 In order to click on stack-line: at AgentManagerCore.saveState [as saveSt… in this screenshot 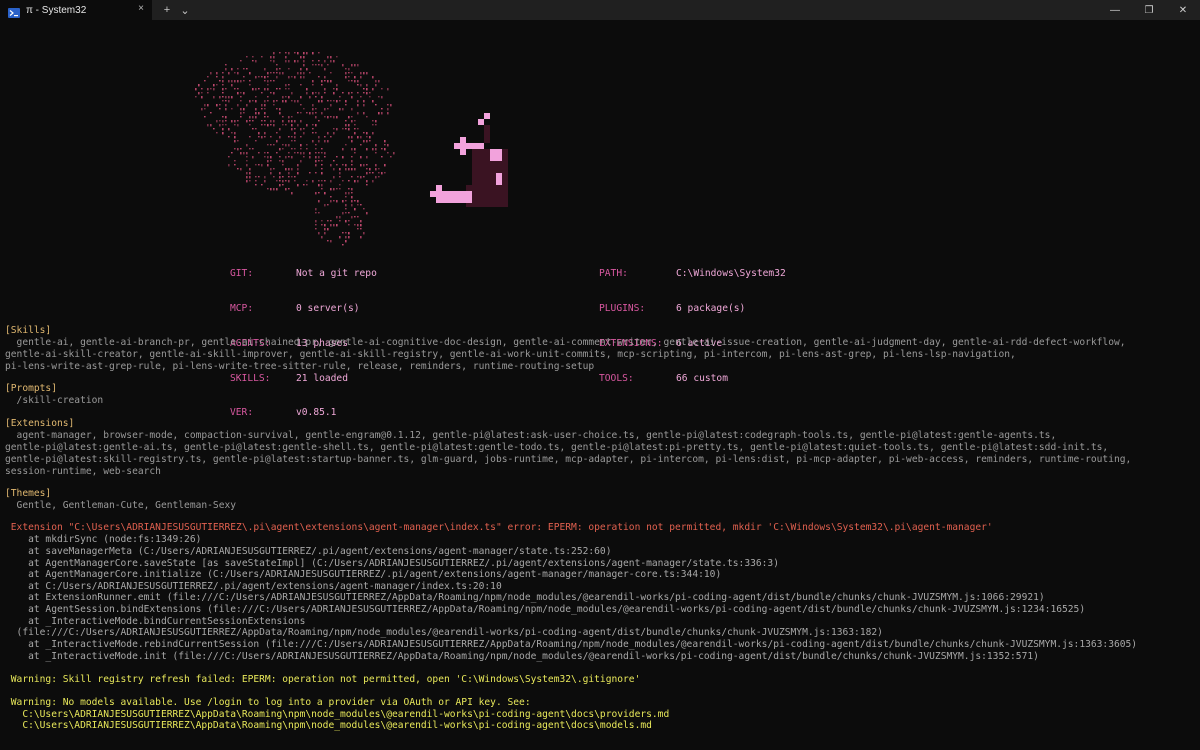, I will do `click(392, 563)`.